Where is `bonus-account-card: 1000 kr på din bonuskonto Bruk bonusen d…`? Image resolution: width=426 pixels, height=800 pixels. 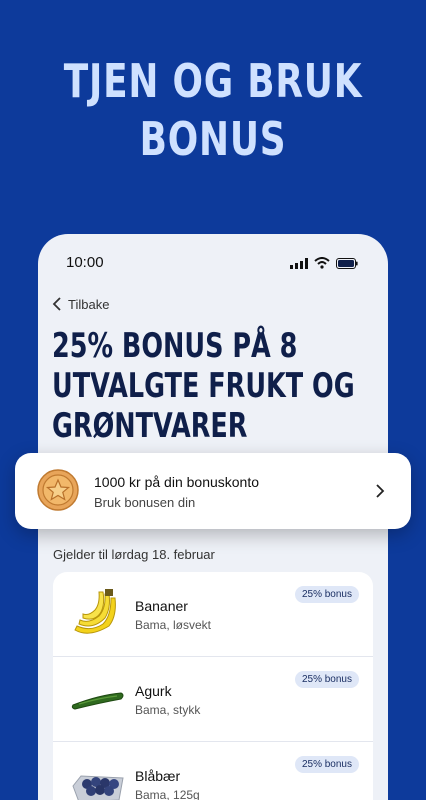
bonus-account-card: 1000 kr på din bonuskonto Bruk bonusen d… is located at coordinates (213, 491).